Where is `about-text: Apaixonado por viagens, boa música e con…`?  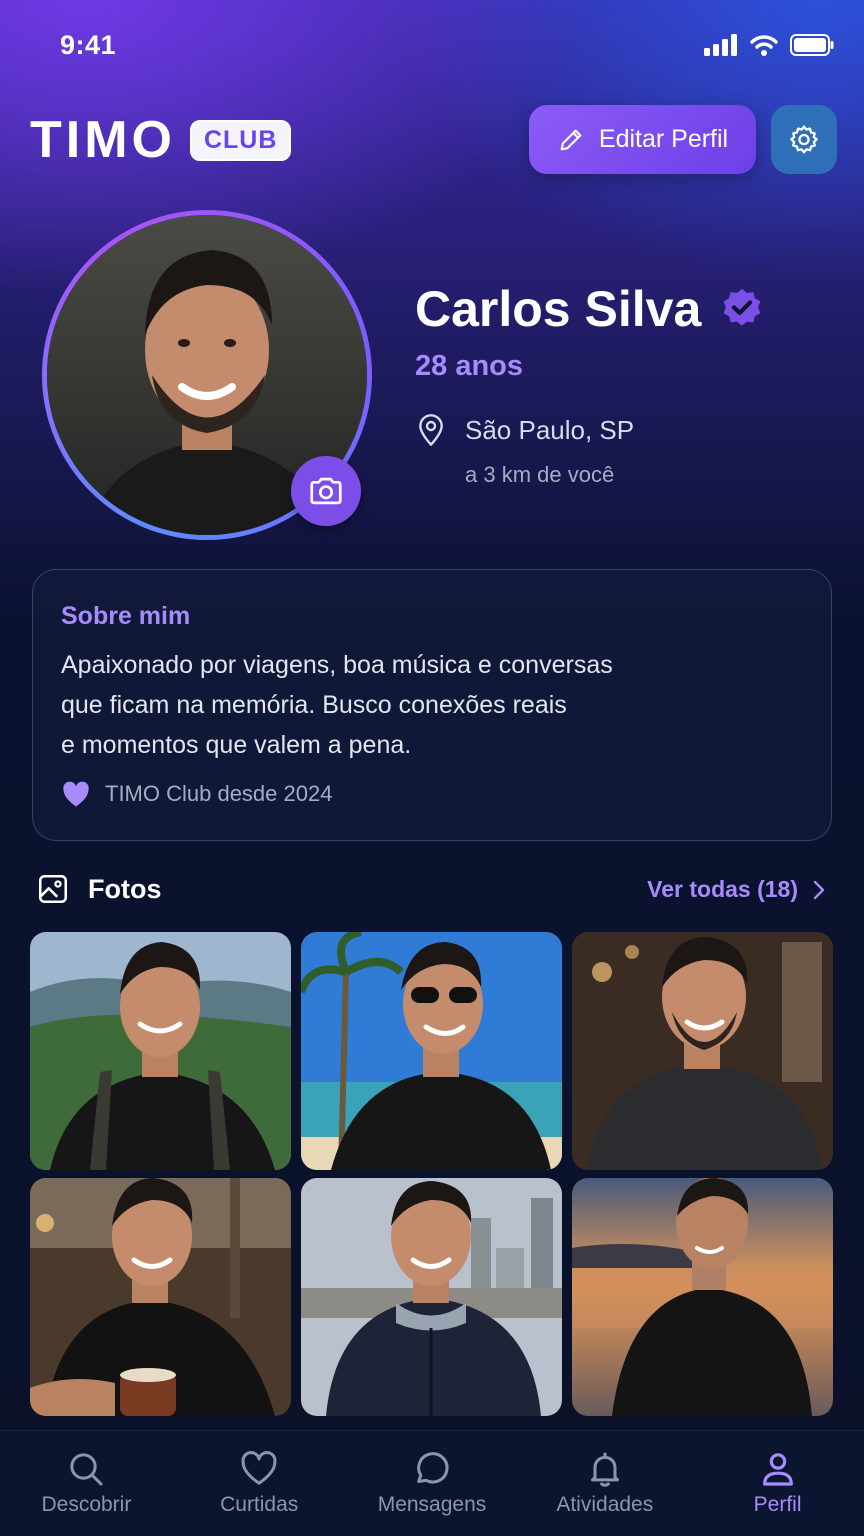
about-text: Apaixonado por viagens, boa música e con… is located at coordinates (371, 705).